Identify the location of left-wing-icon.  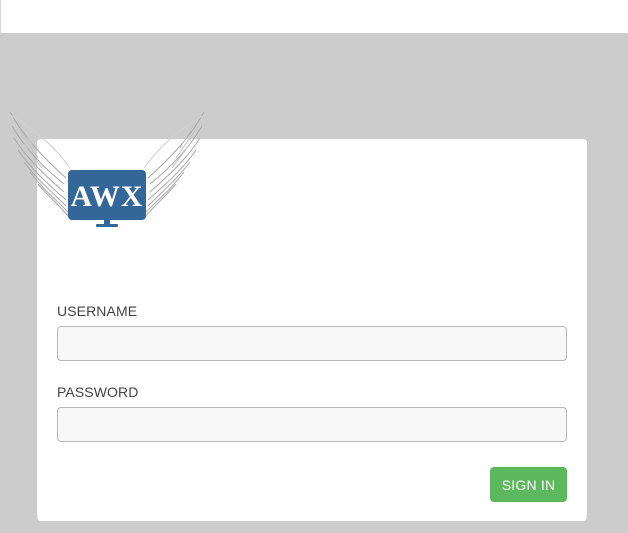
(39, 165).